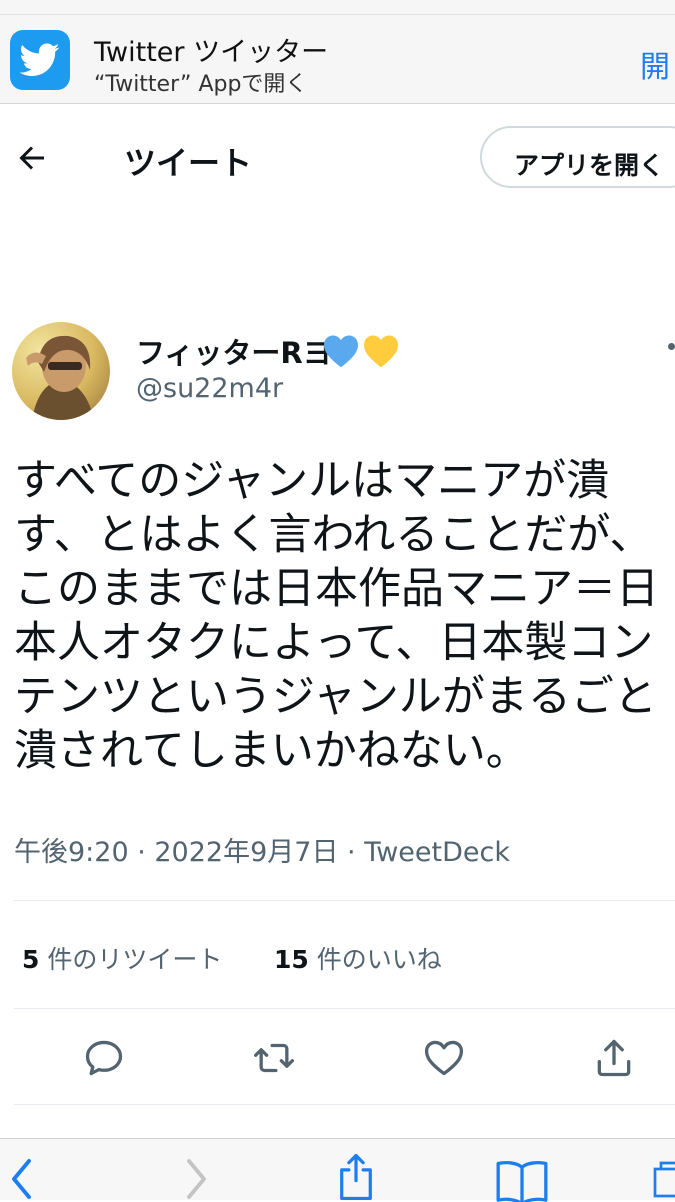 The width and height of the screenshot is (675, 1202). I want to click on banner-divider, so click(337, 14).